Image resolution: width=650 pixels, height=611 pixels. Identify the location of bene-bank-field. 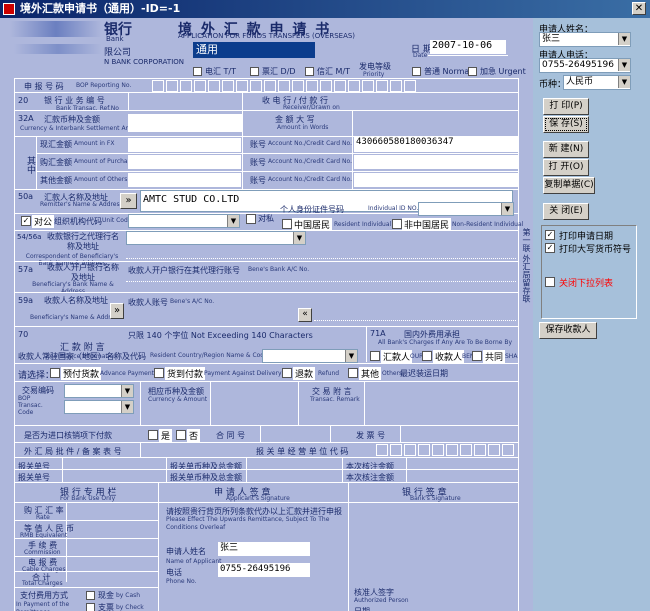
(216, 280).